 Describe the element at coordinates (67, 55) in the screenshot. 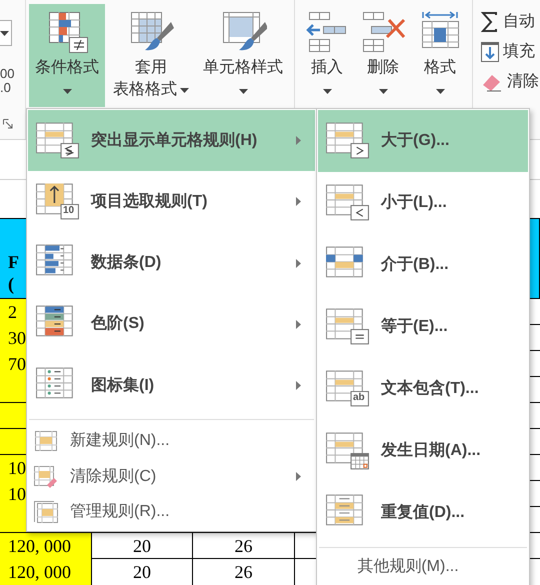

I see `ribbon-button: 条件格式` at that location.